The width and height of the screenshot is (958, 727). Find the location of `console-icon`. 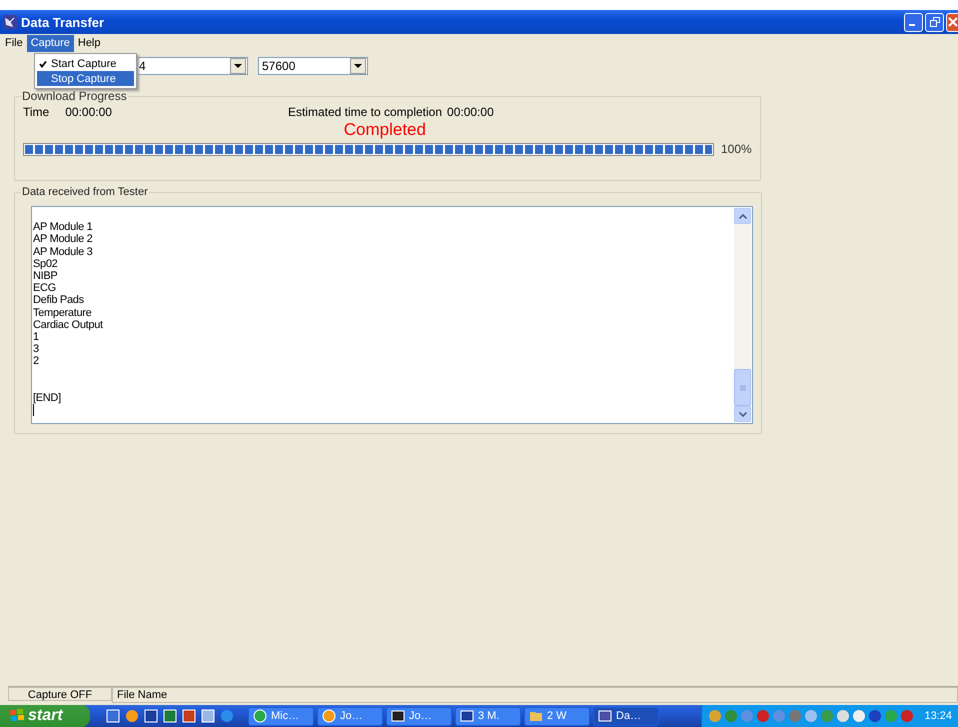

console-icon is located at coordinates (398, 716).